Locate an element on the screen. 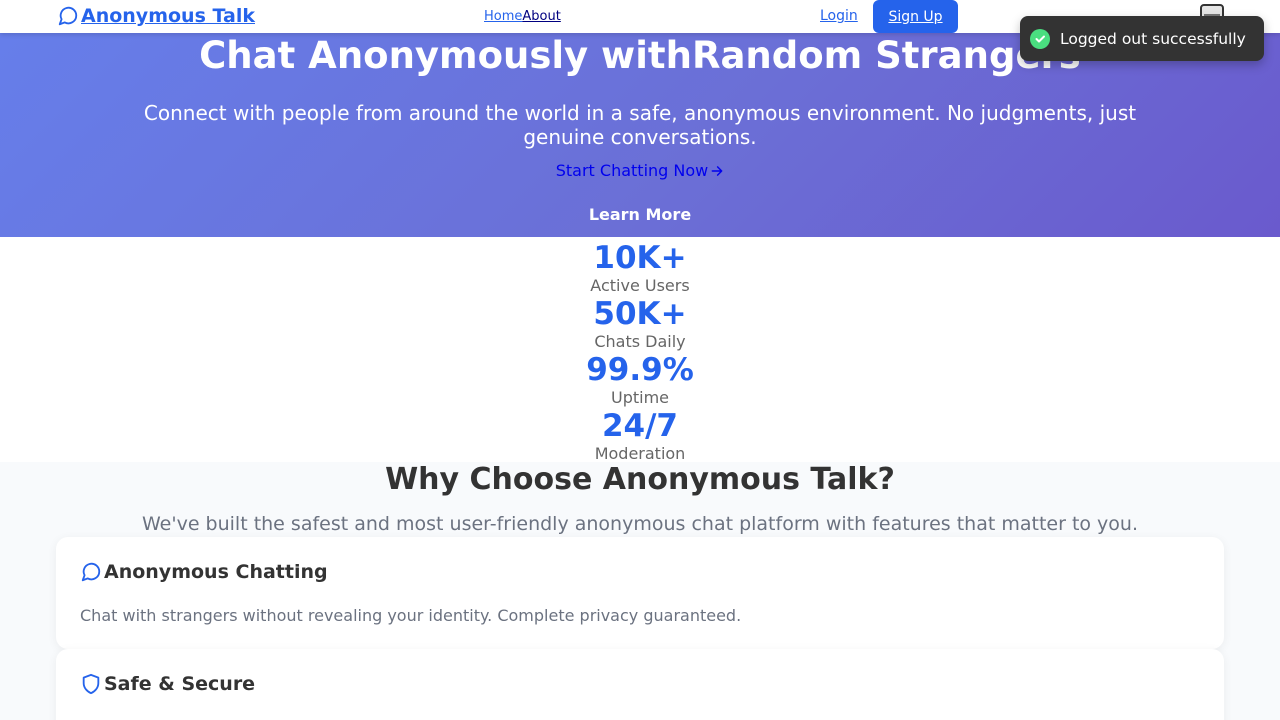 The width and height of the screenshot is (1280, 720). features-title: Why Choose Anonymous Talk? is located at coordinates (640, 479).